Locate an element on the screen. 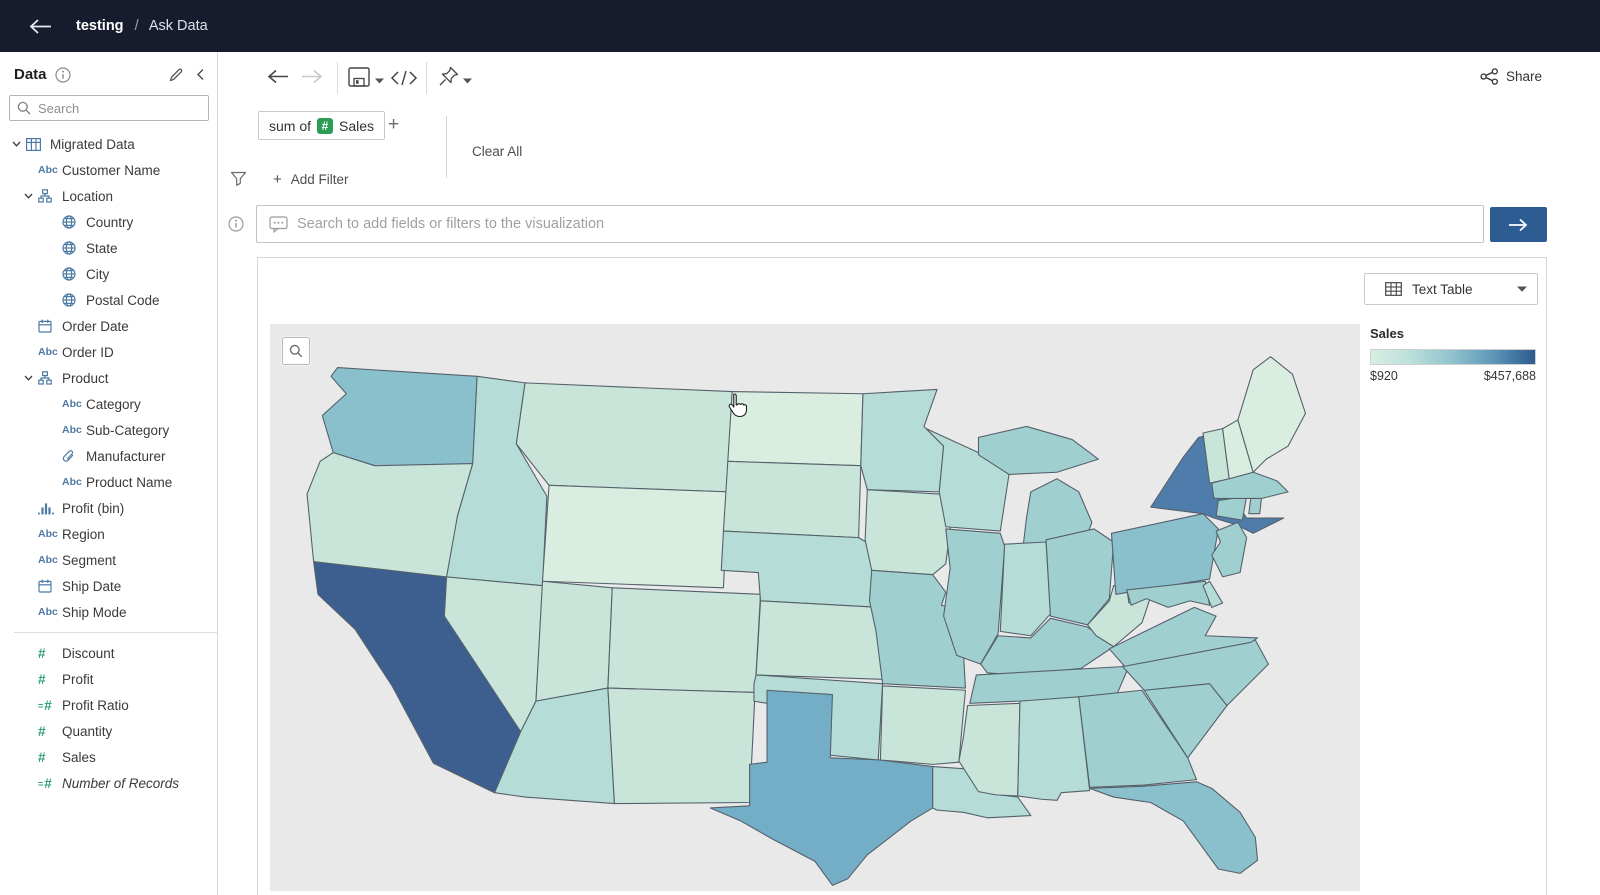 This screenshot has width=1600, height=895. field-item-country: Country is located at coordinates (108, 222).